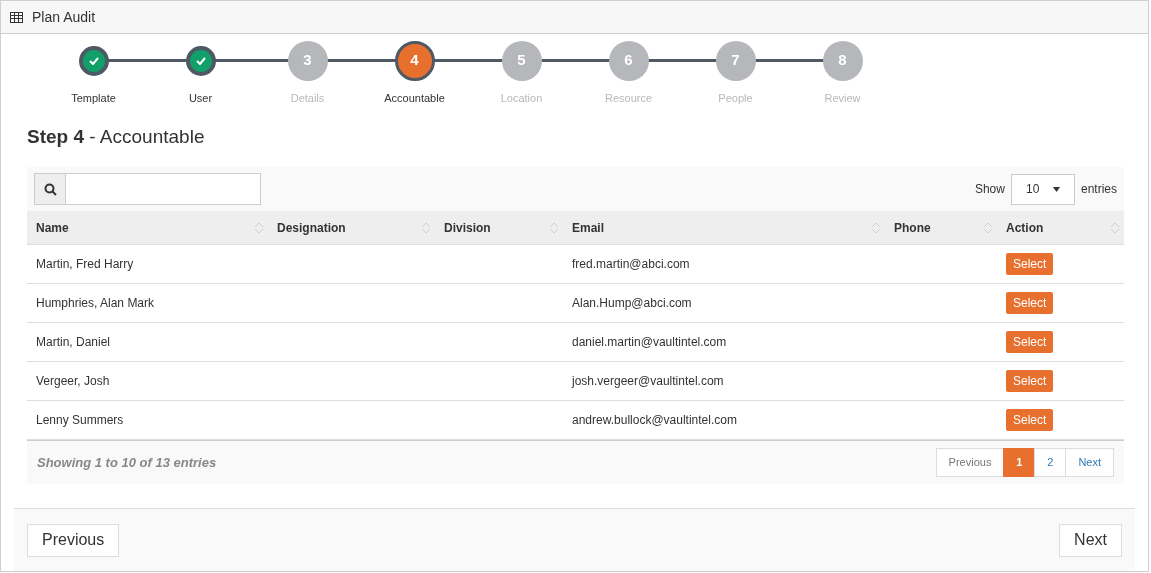 The width and height of the screenshot is (1151, 573). I want to click on column-header: Division, so click(499, 227).